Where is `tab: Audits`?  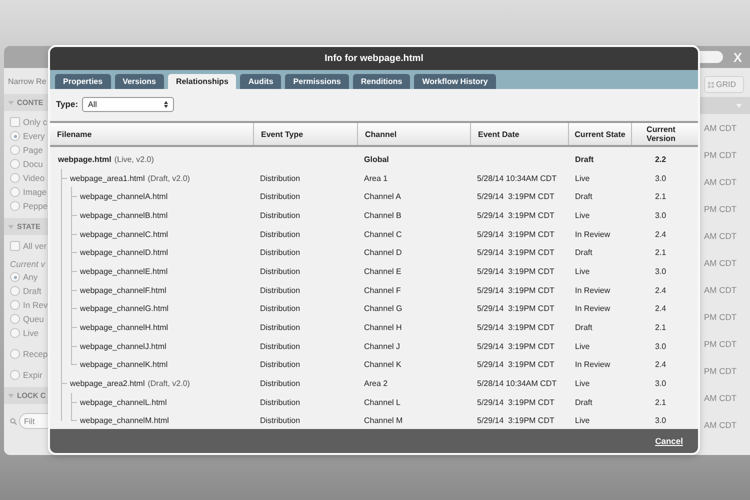
tab: Audits is located at coordinates (261, 81).